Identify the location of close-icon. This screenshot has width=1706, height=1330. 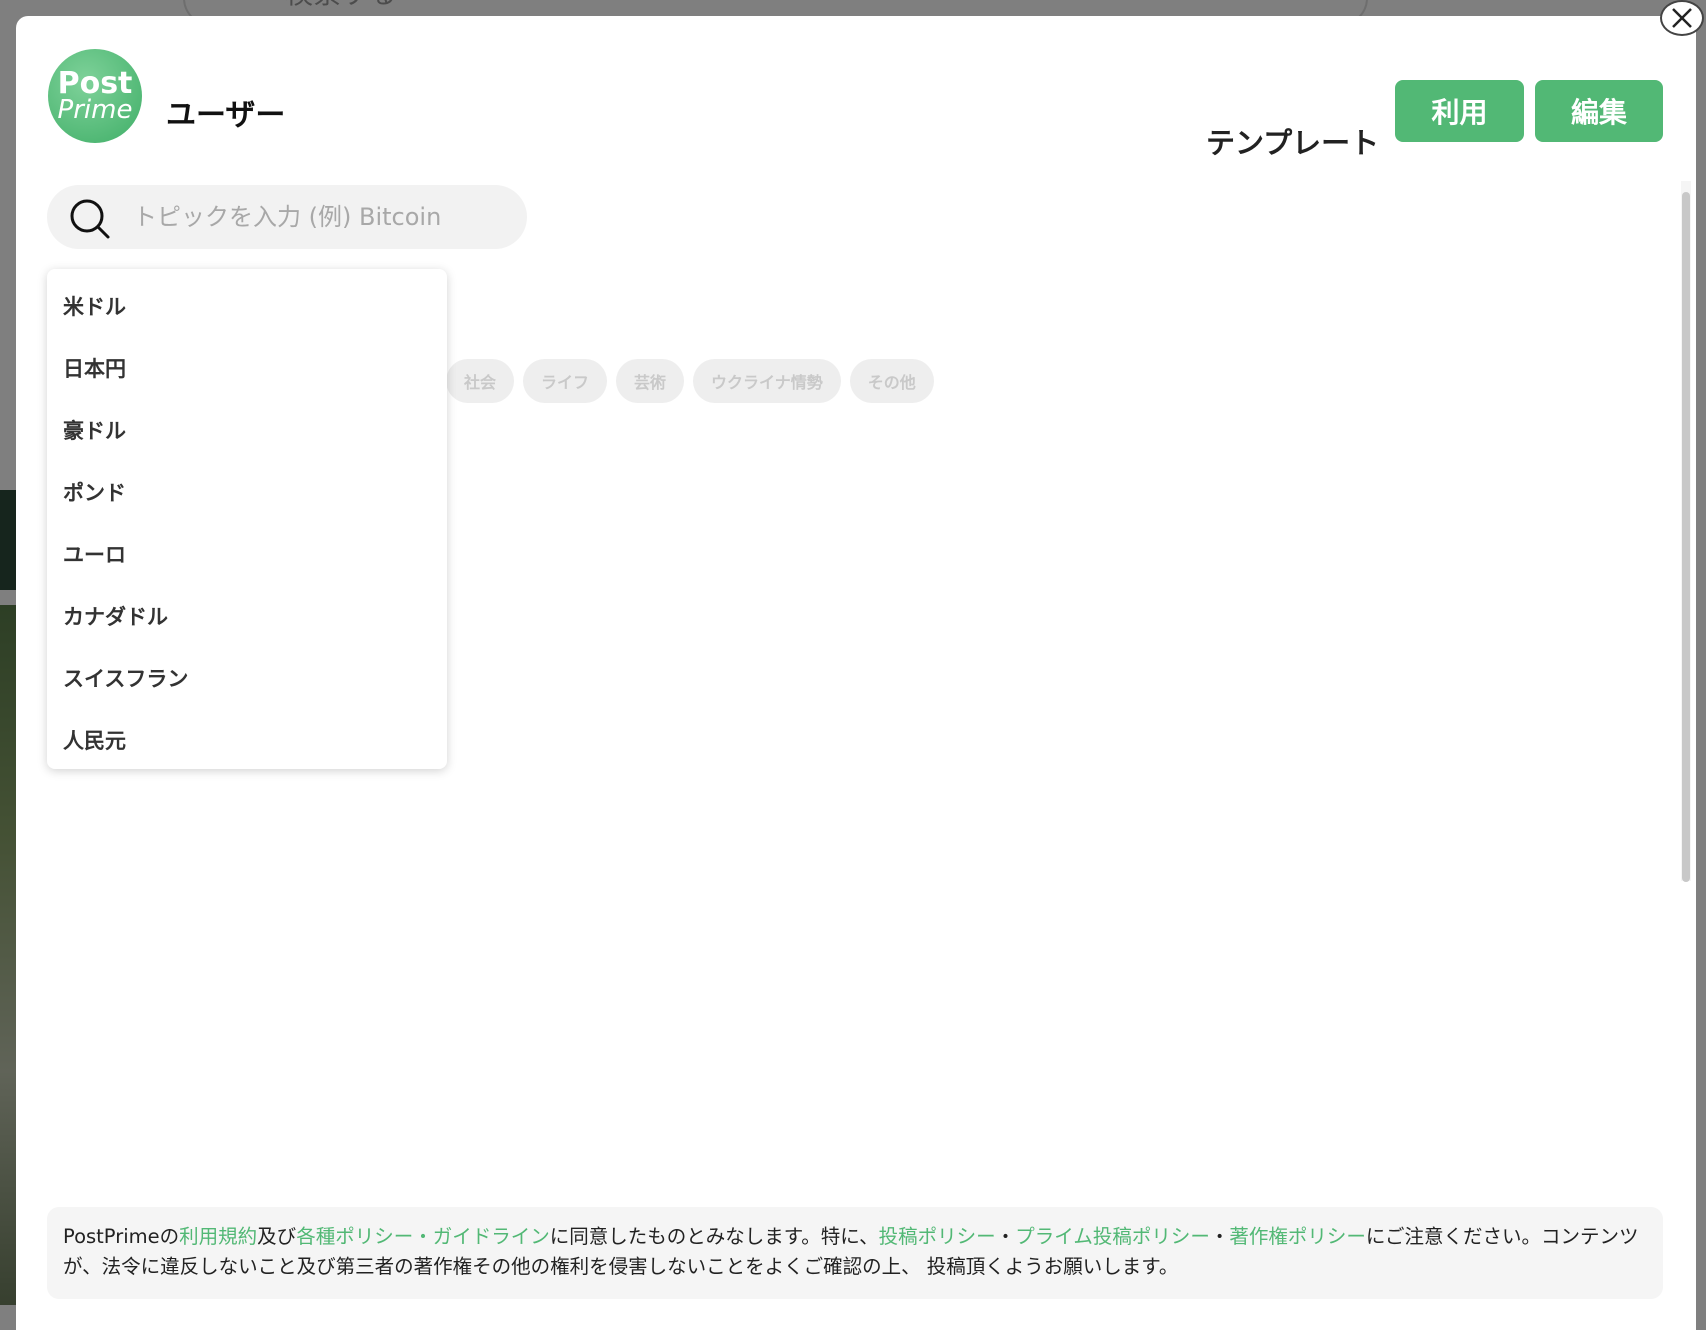
(1682, 18).